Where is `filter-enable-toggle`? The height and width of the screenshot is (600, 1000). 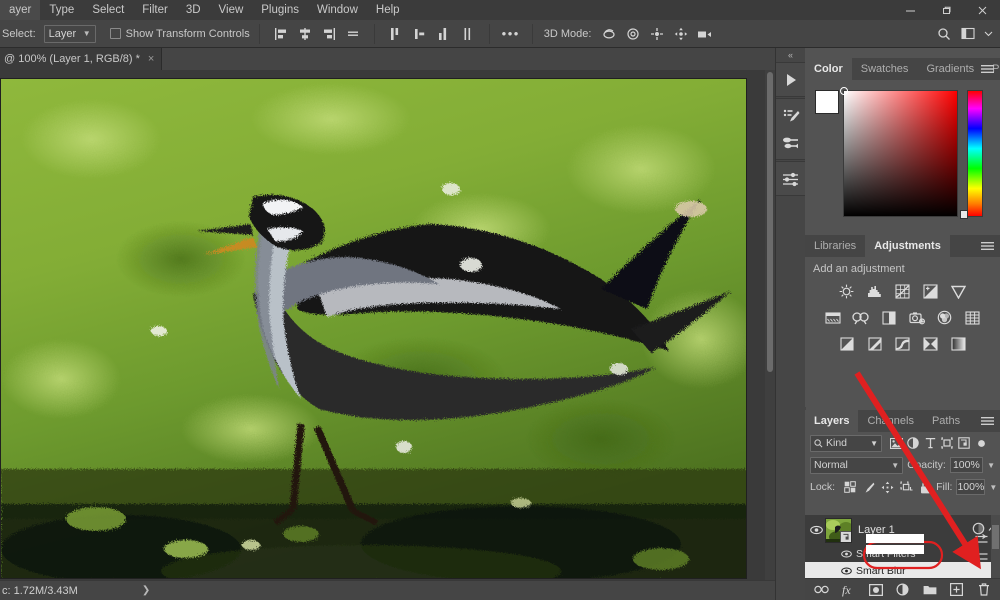 filter-enable-toggle is located at coordinates (981, 443).